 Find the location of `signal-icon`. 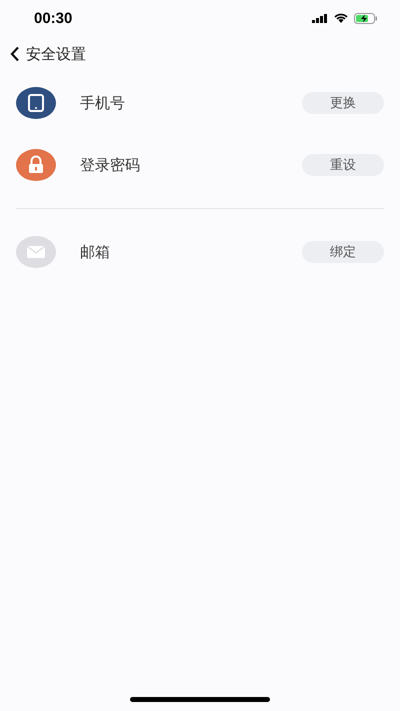

signal-icon is located at coordinates (320, 18).